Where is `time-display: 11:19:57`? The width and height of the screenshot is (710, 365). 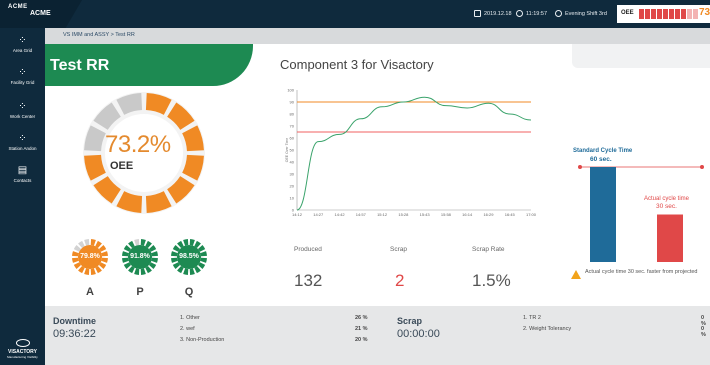
time-display: 11:19:57 is located at coordinates (531, 13).